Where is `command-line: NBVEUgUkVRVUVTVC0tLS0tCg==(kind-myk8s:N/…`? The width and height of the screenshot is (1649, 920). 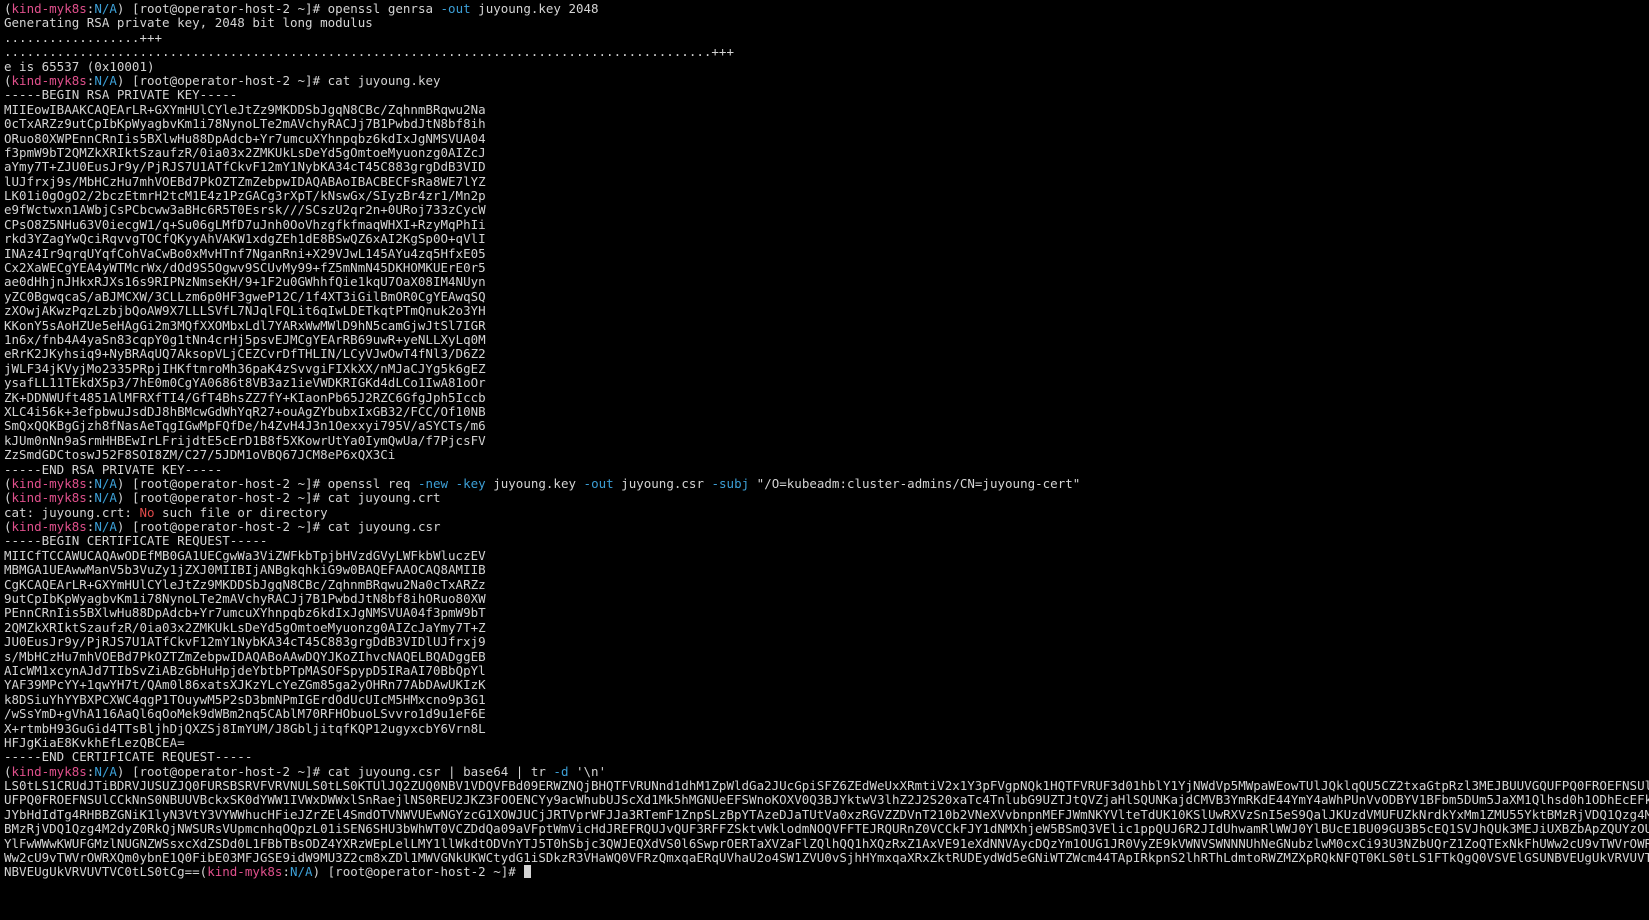
command-line: NBVEUgUkVRVUVTVC0tLS0tCg==(kind-myk8s:N/… is located at coordinates (826, 872).